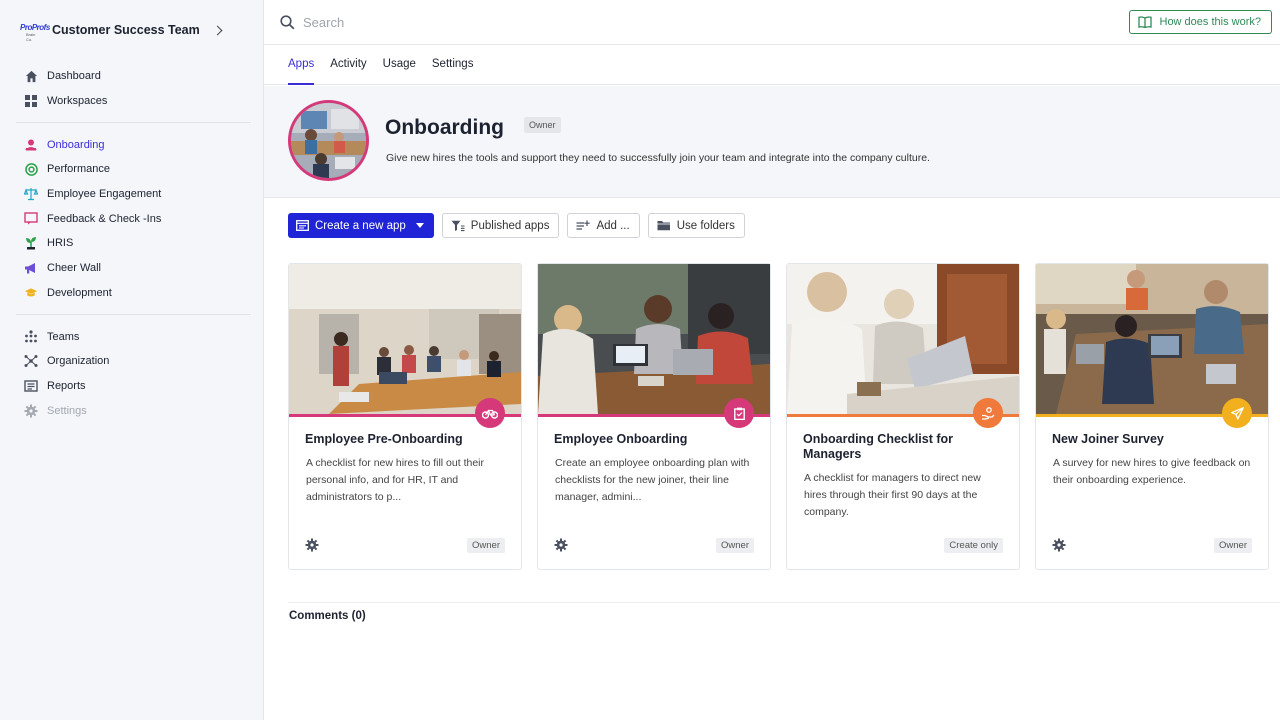 The height and width of the screenshot is (720, 1280). I want to click on chevron-right-icon, so click(217, 30).